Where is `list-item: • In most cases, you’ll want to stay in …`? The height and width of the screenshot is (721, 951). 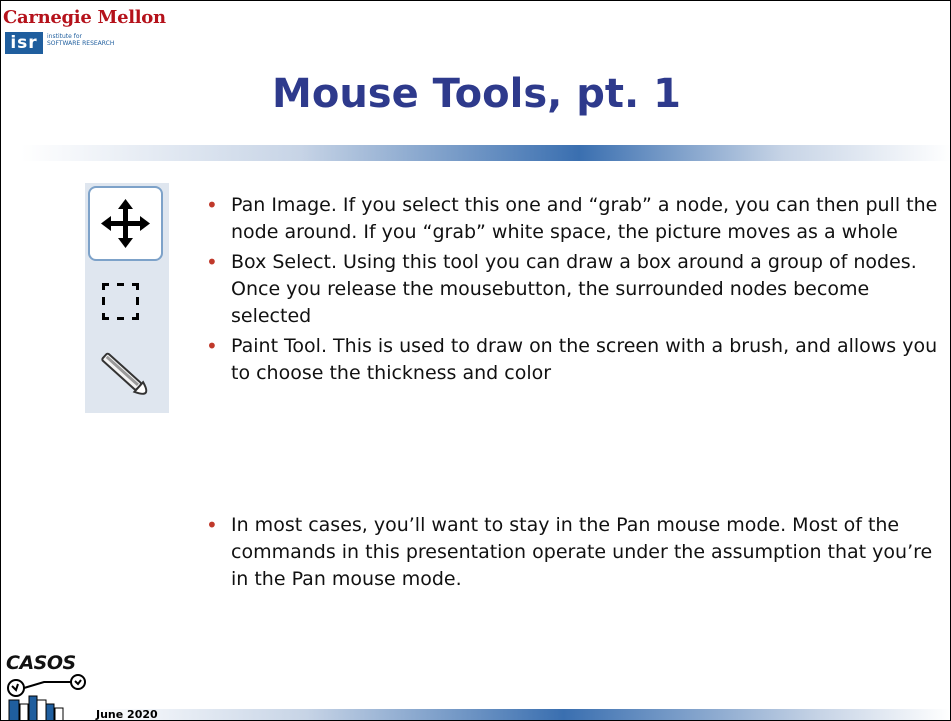
list-item: • In most cases, you’ll want to stay in … is located at coordinates (573, 552).